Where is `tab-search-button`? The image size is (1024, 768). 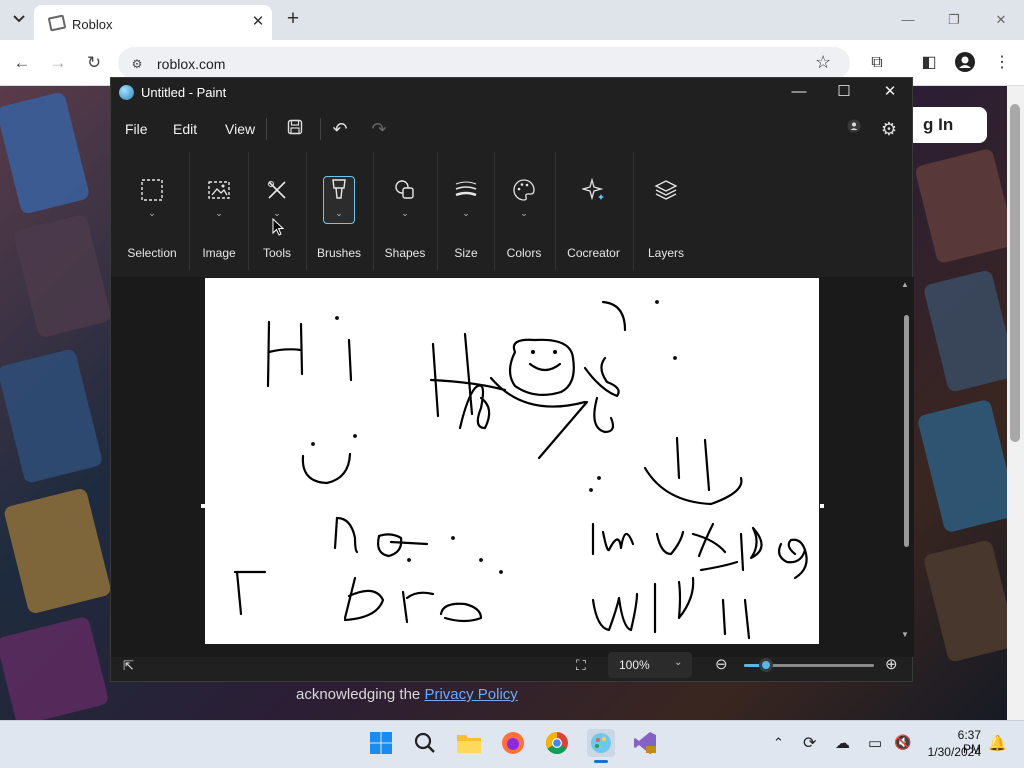
tab-search-button is located at coordinates (19, 19).